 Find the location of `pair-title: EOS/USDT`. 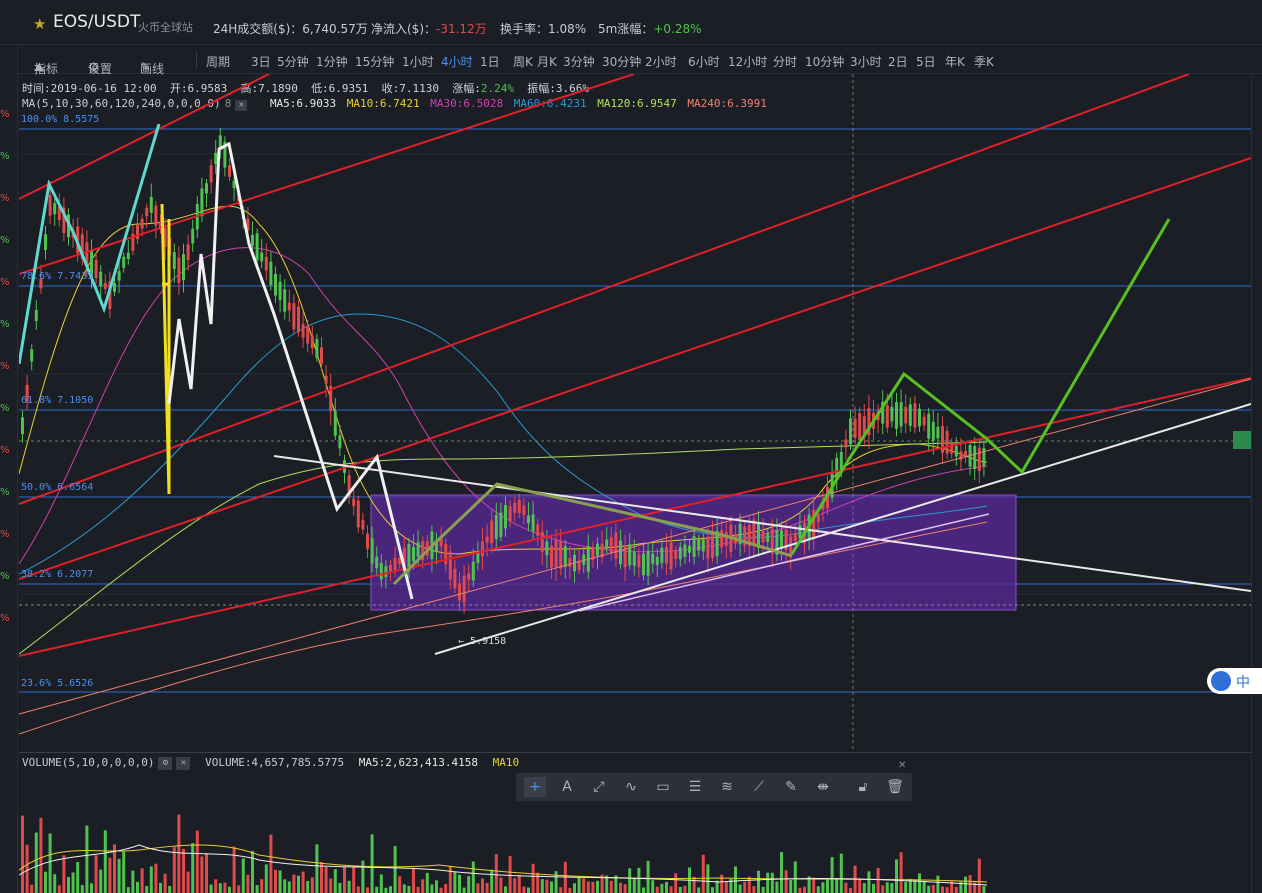

pair-title: EOS/USDT is located at coordinates (96, 22).